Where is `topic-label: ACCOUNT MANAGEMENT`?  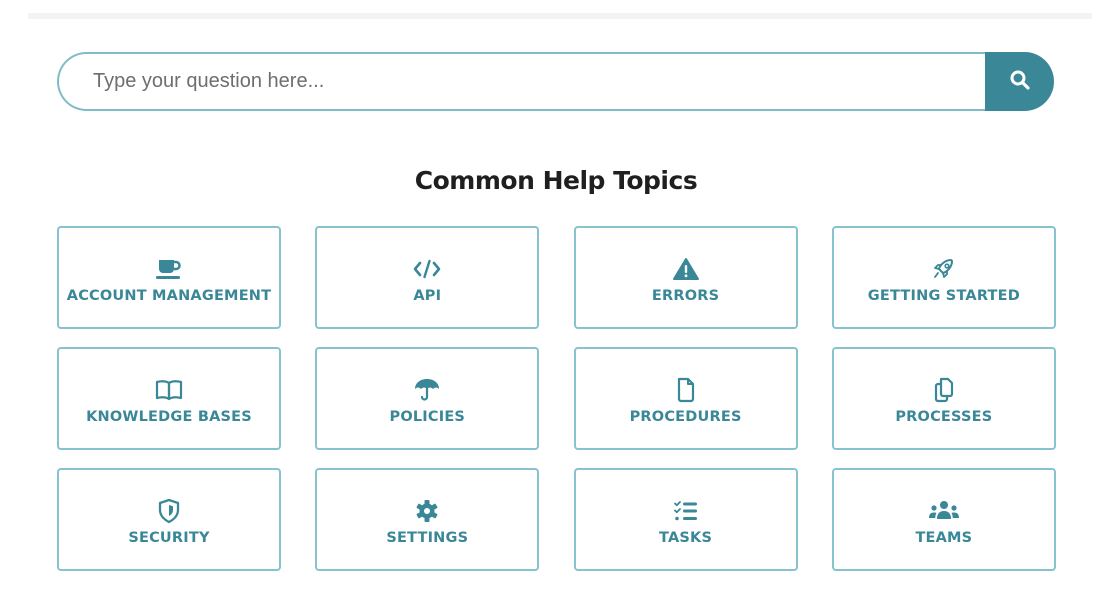
topic-label: ACCOUNT MANAGEMENT is located at coordinates (169, 295).